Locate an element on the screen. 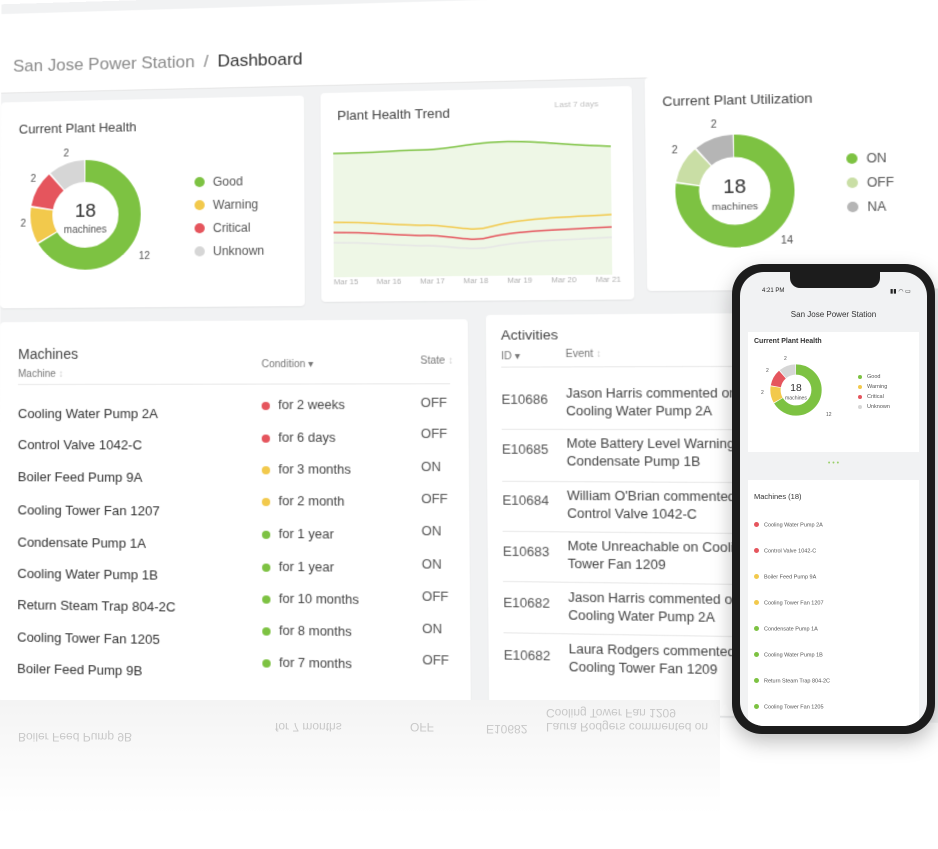 Image resolution: width=938 pixels, height=849 pixels. legend-warning-label: Warning is located at coordinates (235, 204).